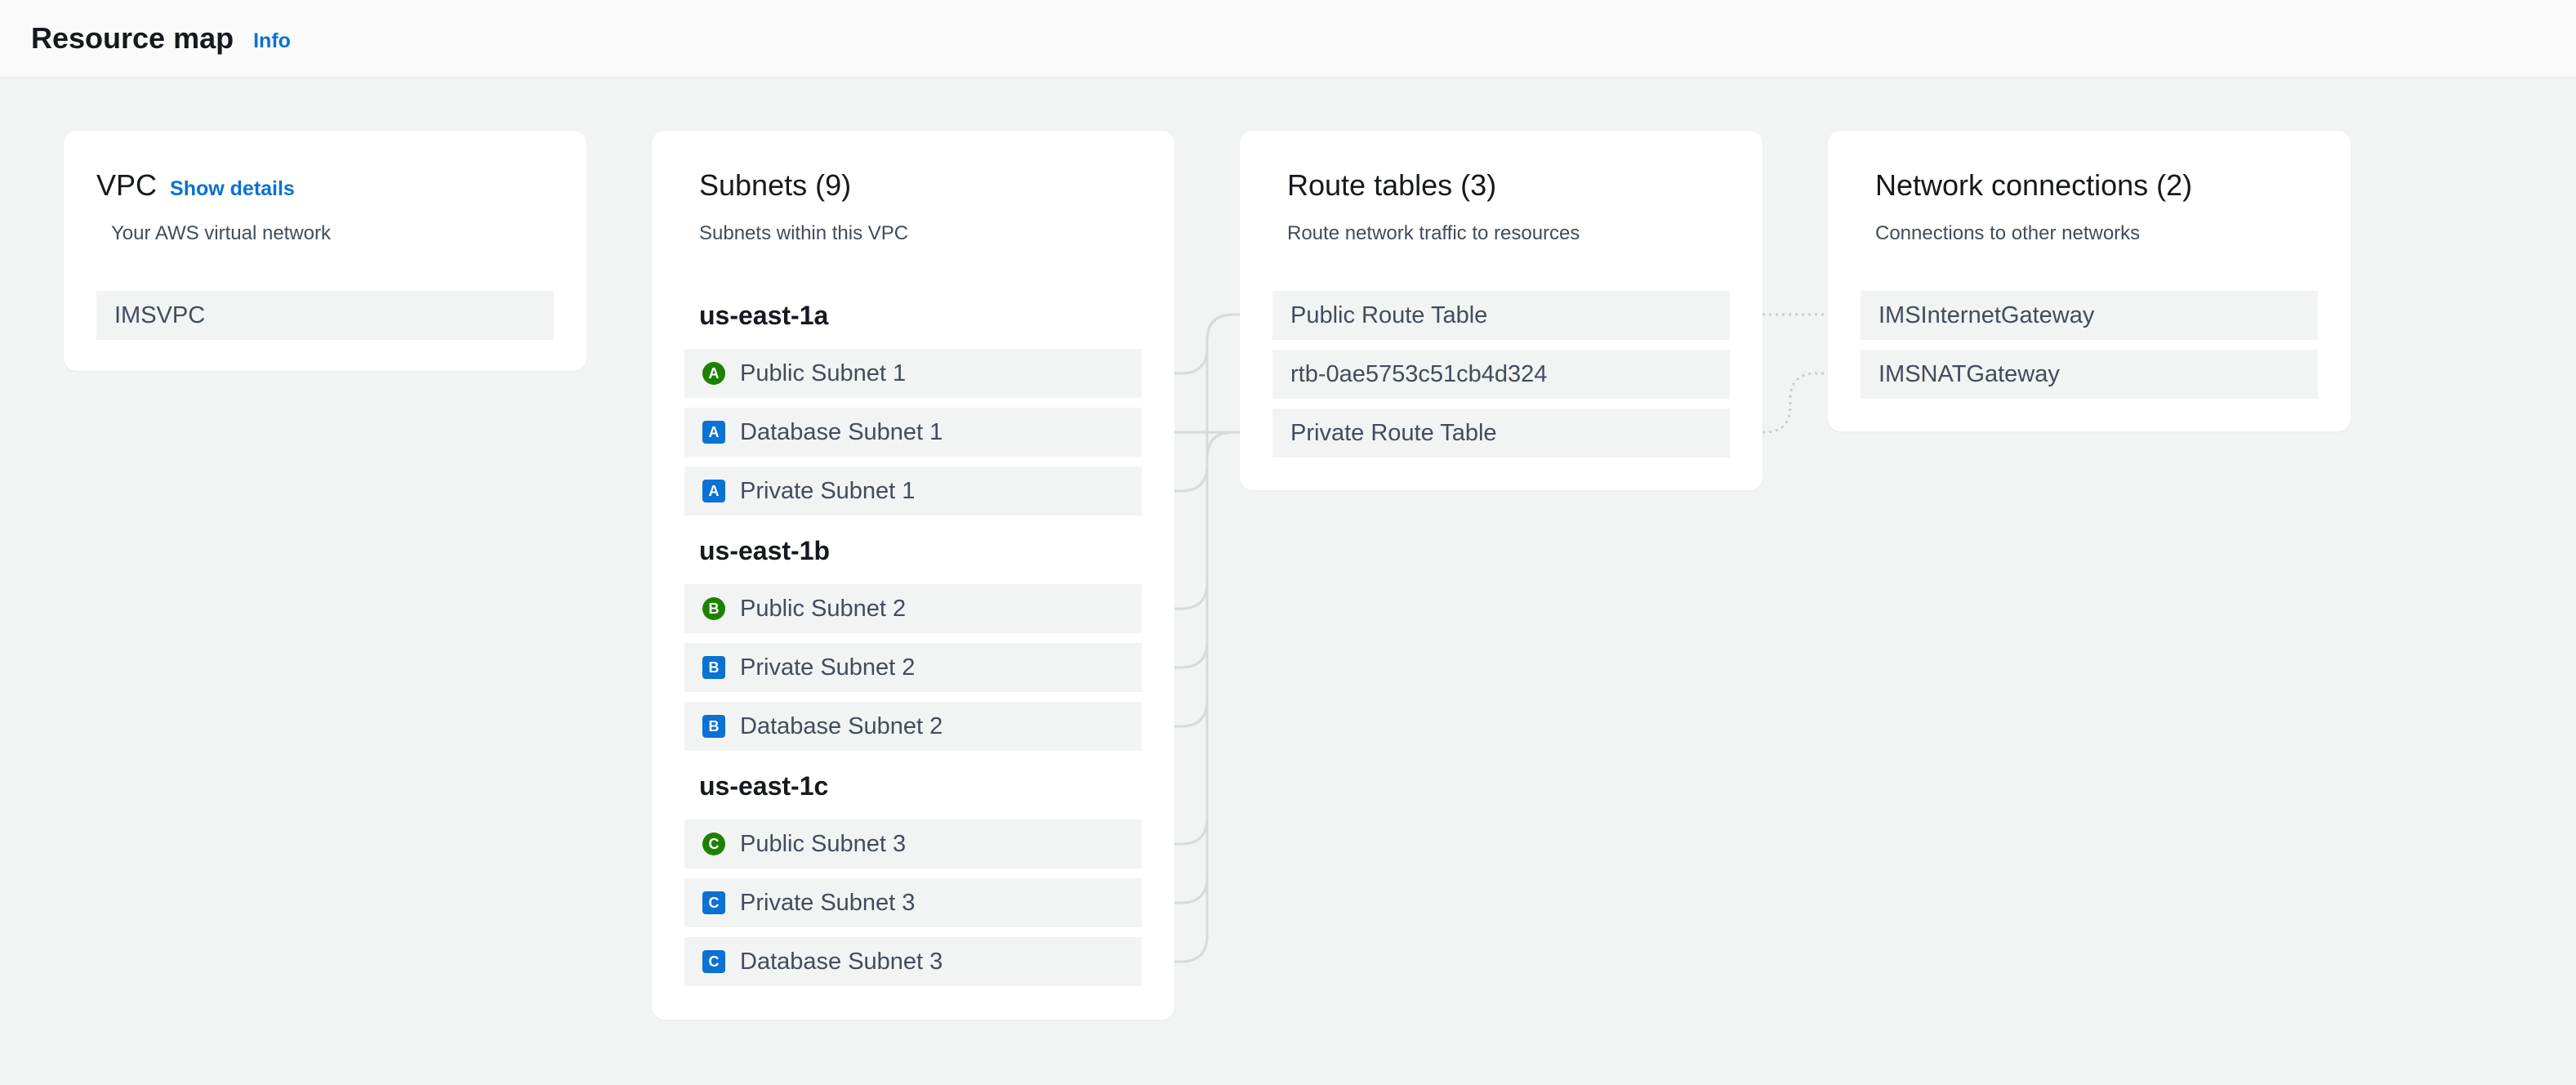 Image resolution: width=2576 pixels, height=1085 pixels. I want to click on route-table-item: Public Route Table, so click(1501, 315).